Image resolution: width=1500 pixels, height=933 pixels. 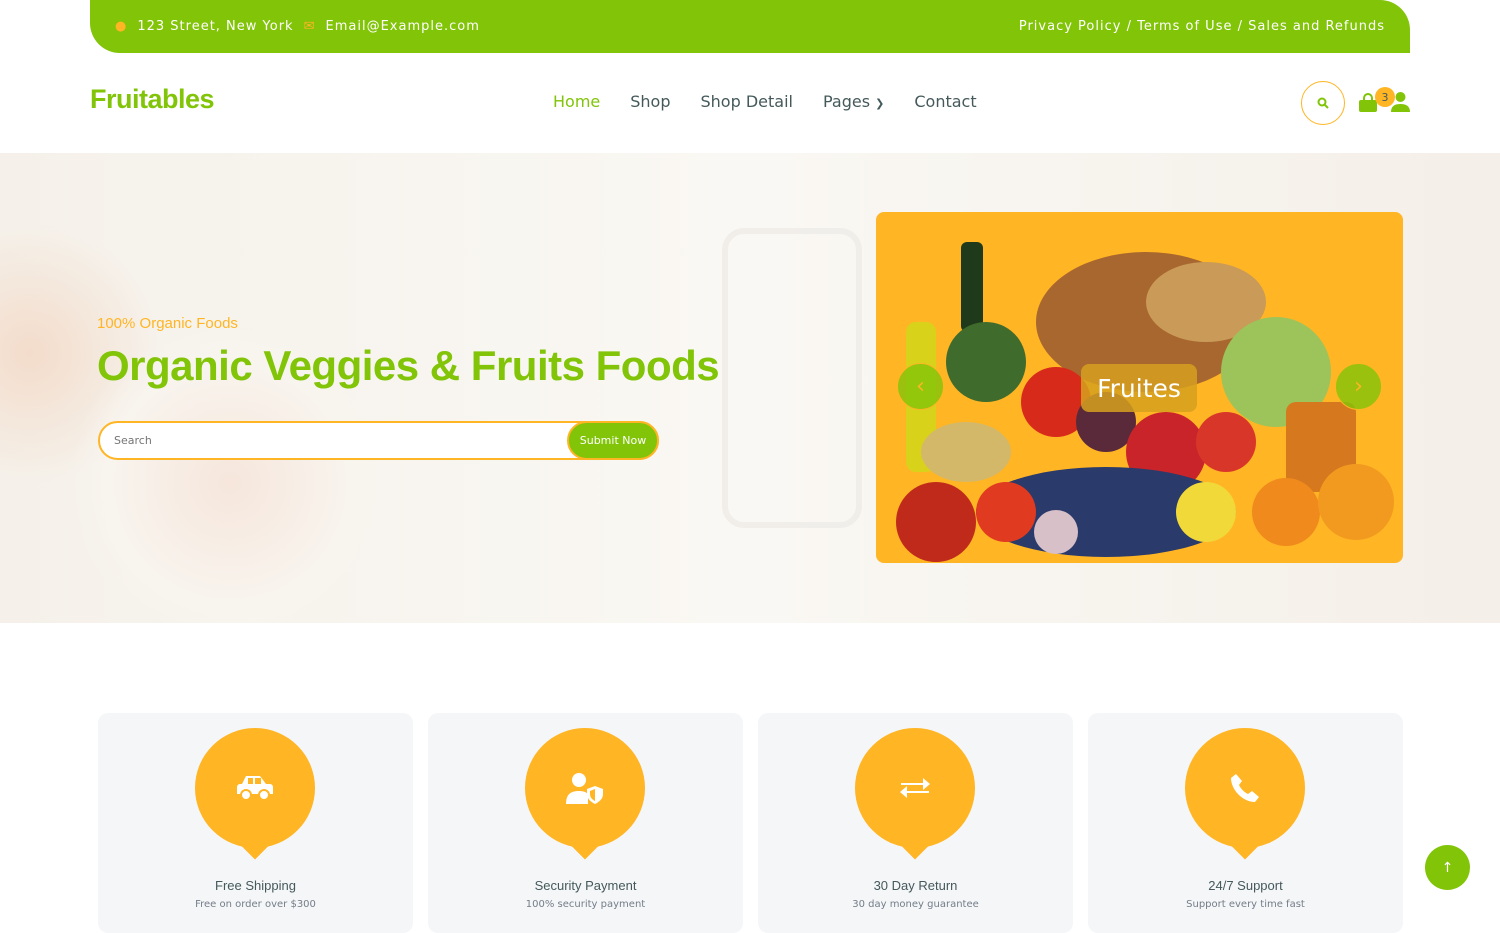 What do you see at coordinates (255, 904) in the screenshot?
I see `feature-text: Free on order over $300` at bounding box center [255, 904].